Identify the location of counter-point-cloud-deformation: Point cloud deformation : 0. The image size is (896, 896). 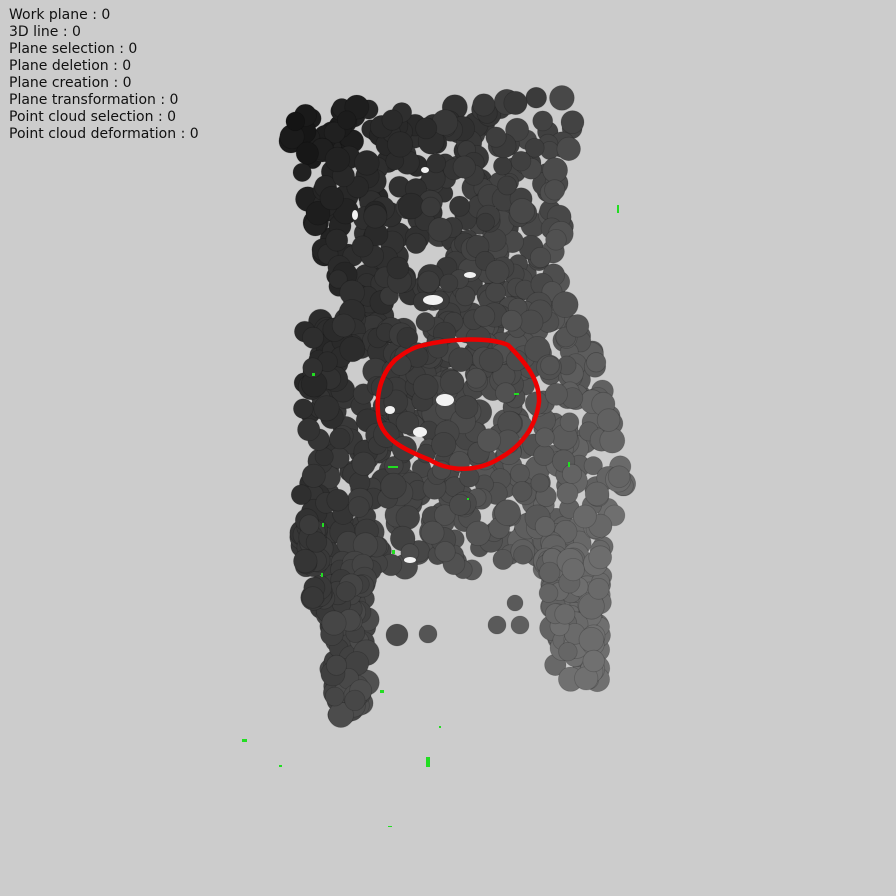
(104, 134).